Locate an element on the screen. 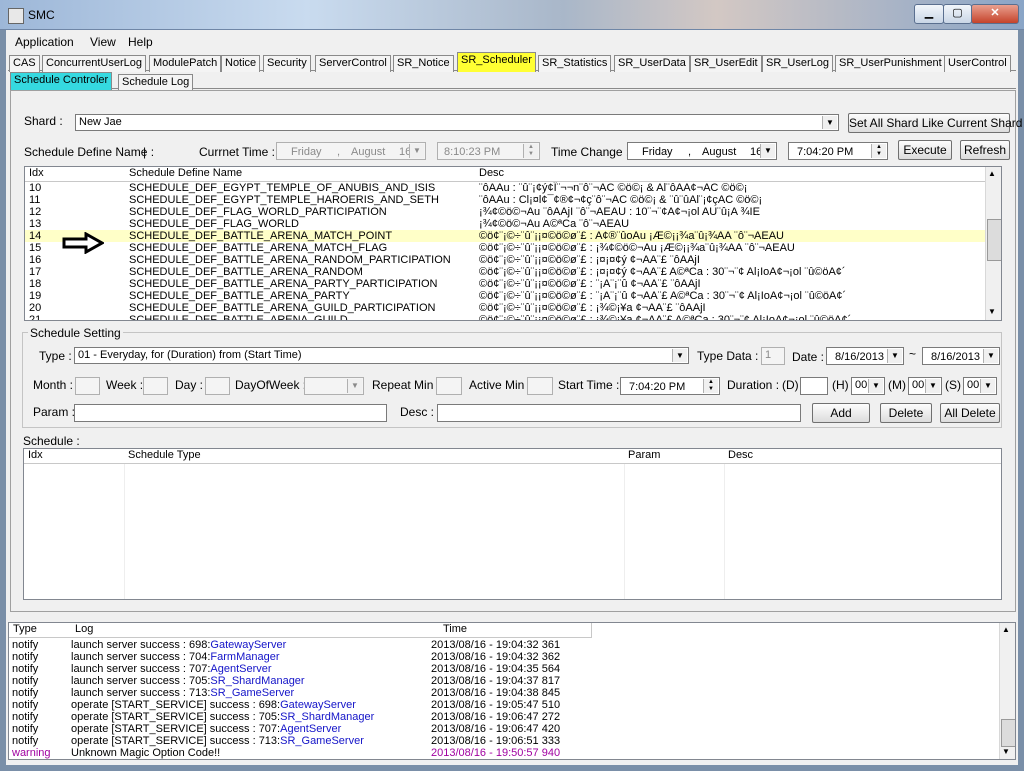 The height and width of the screenshot is (771, 1024). repeat-min-field is located at coordinates (449, 386).